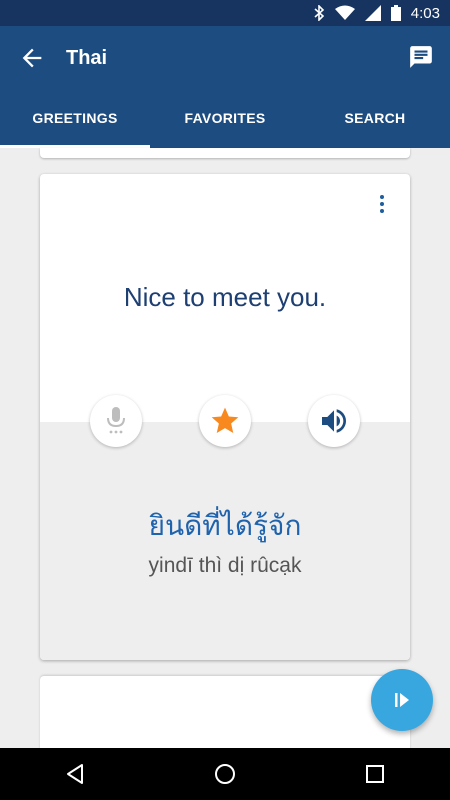 This screenshot has height=800, width=450. I want to click on tab-favorites: FAVORITES, so click(225, 118).